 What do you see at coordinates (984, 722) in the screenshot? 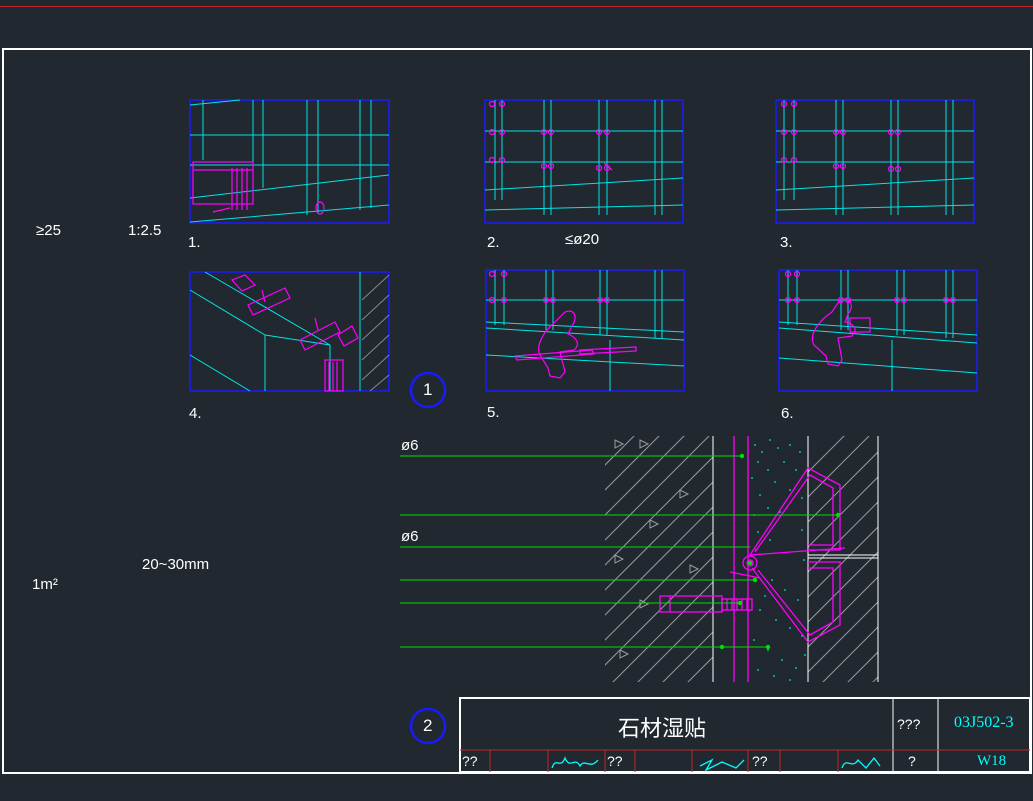
I see `drawing-number: 03J502-3` at bounding box center [984, 722].